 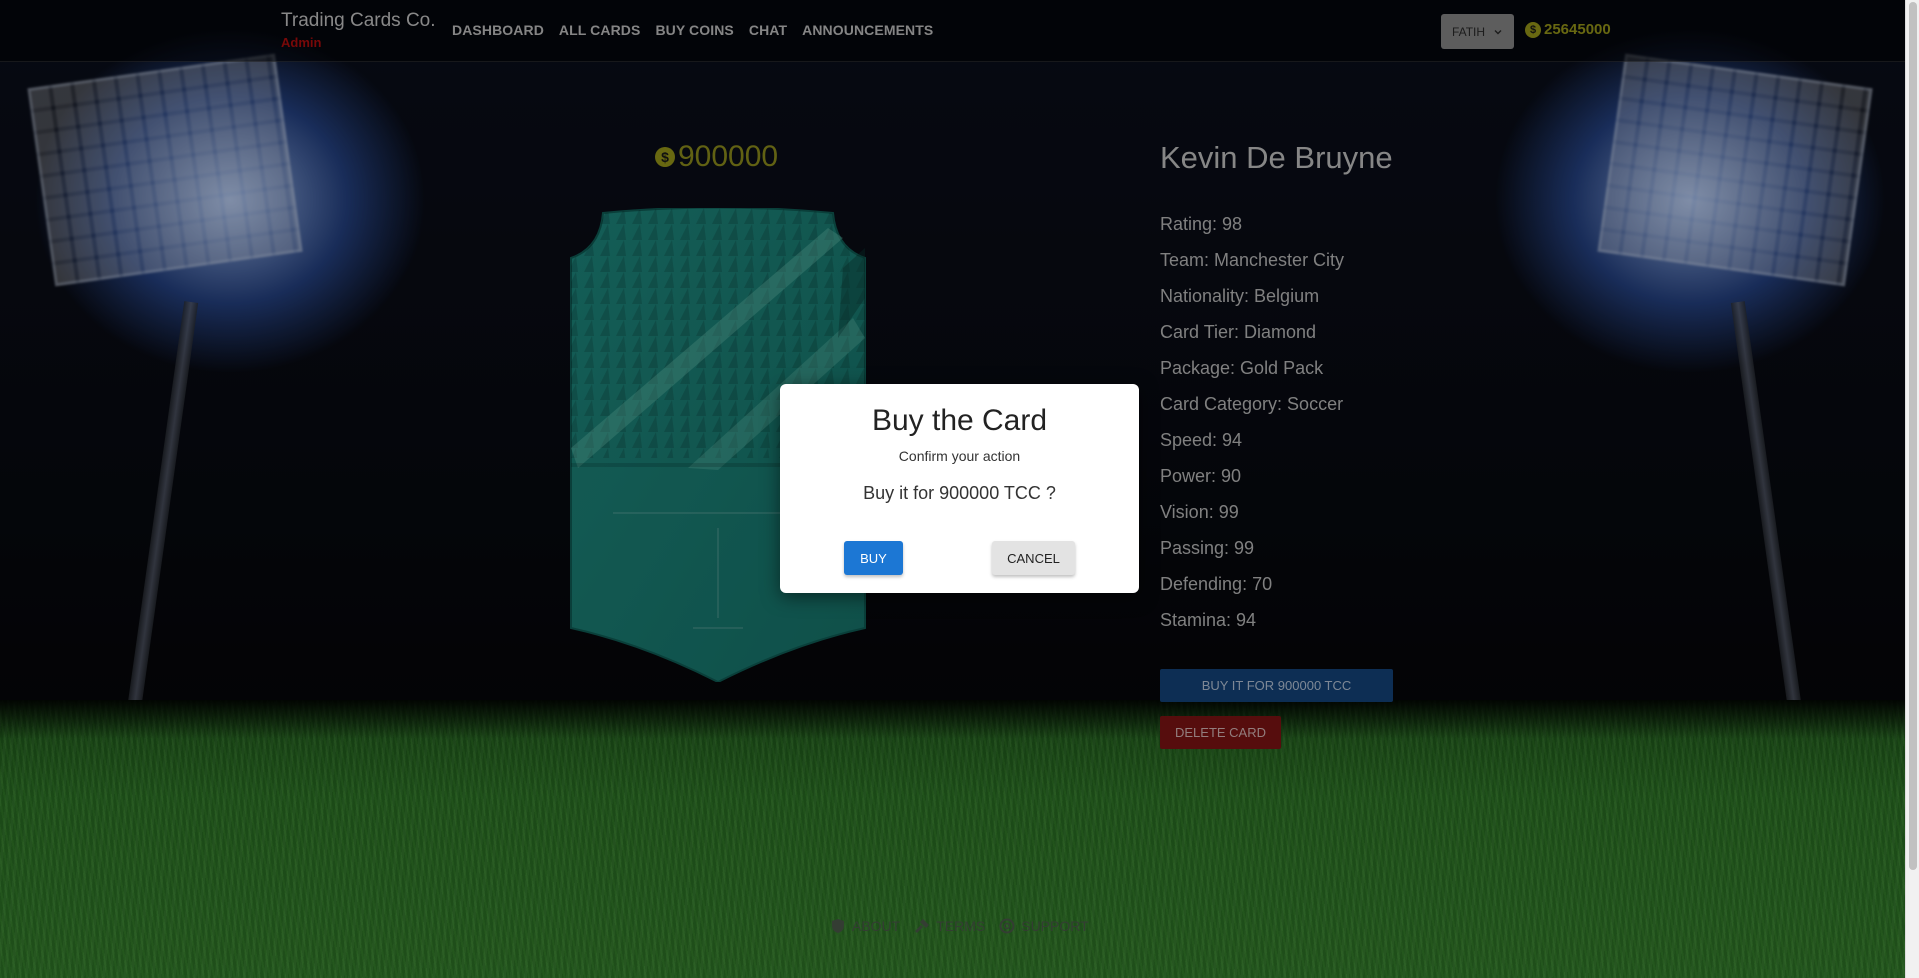 I want to click on dialog-buy-button: BUY, so click(x=873, y=558).